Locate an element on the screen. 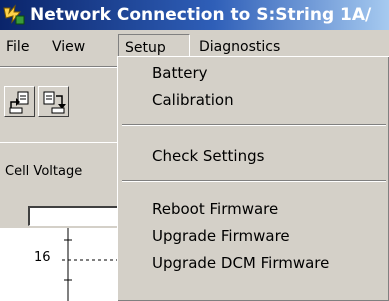 Image resolution: width=389 pixels, height=301 pixels. menu-item-upgrade-firmware: Upgrade Firmware is located at coordinates (221, 236).